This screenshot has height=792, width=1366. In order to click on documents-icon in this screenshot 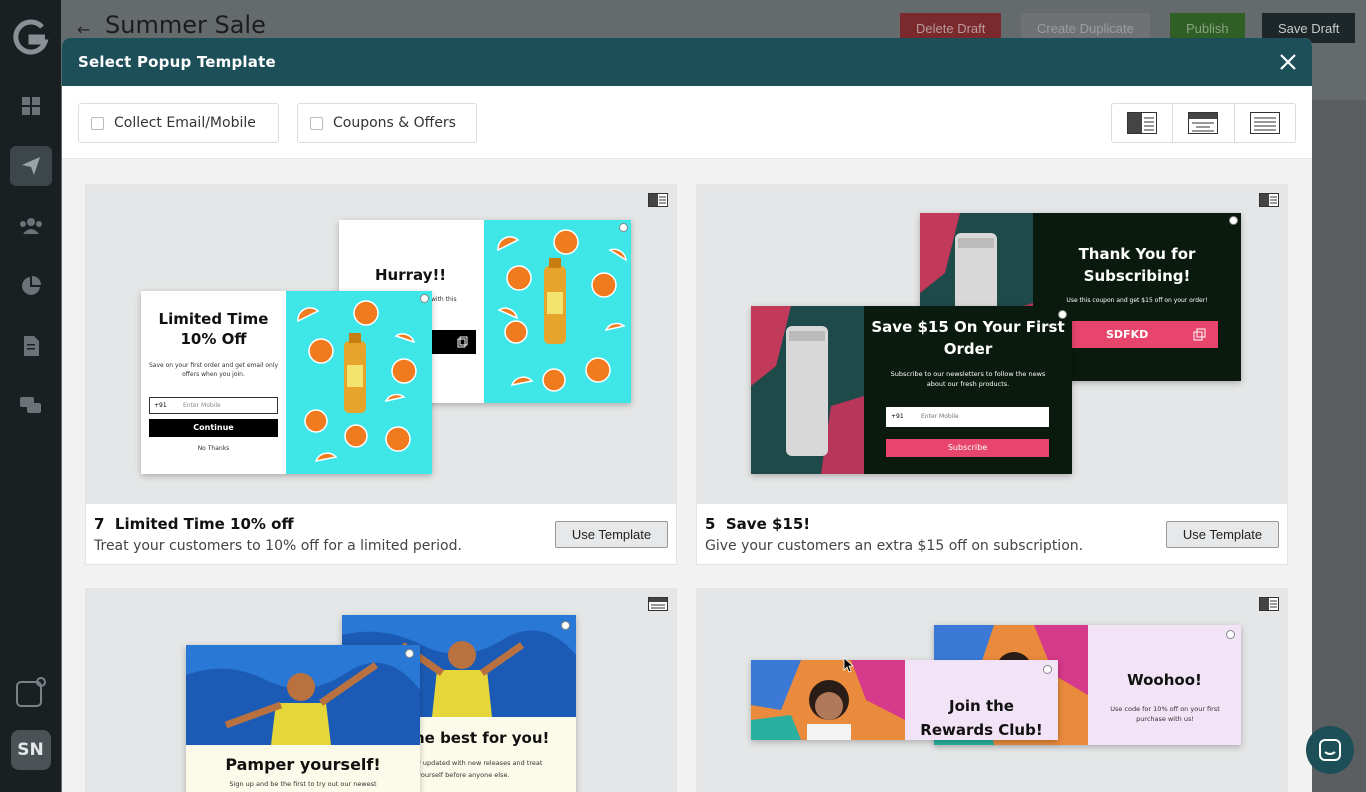, I will do `click(31, 346)`.